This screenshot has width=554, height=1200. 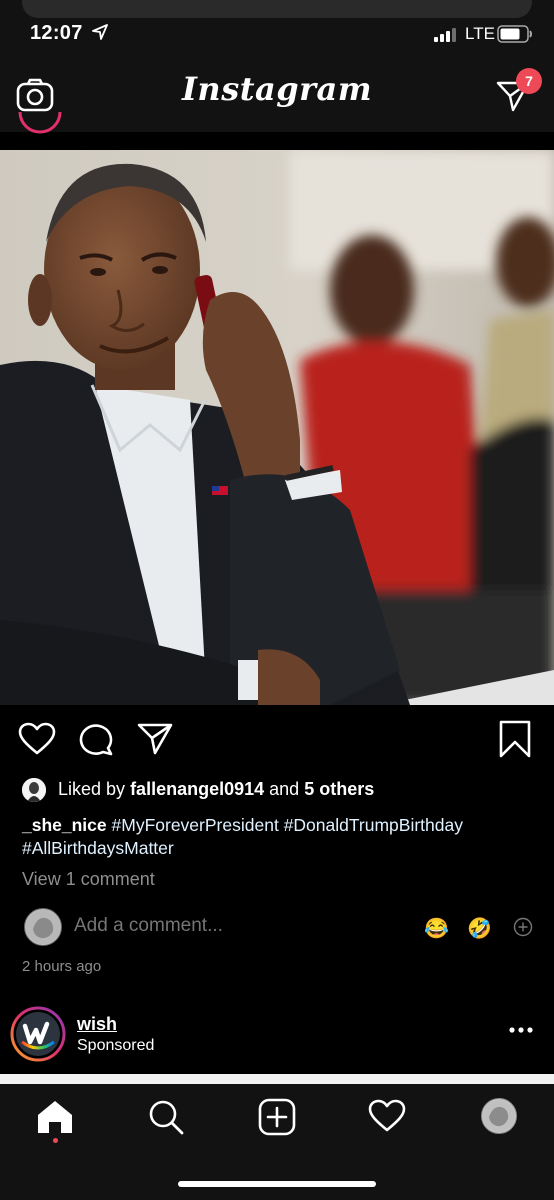 What do you see at coordinates (529, 81) in the screenshot?
I see `dm-notification-badge: 7` at bounding box center [529, 81].